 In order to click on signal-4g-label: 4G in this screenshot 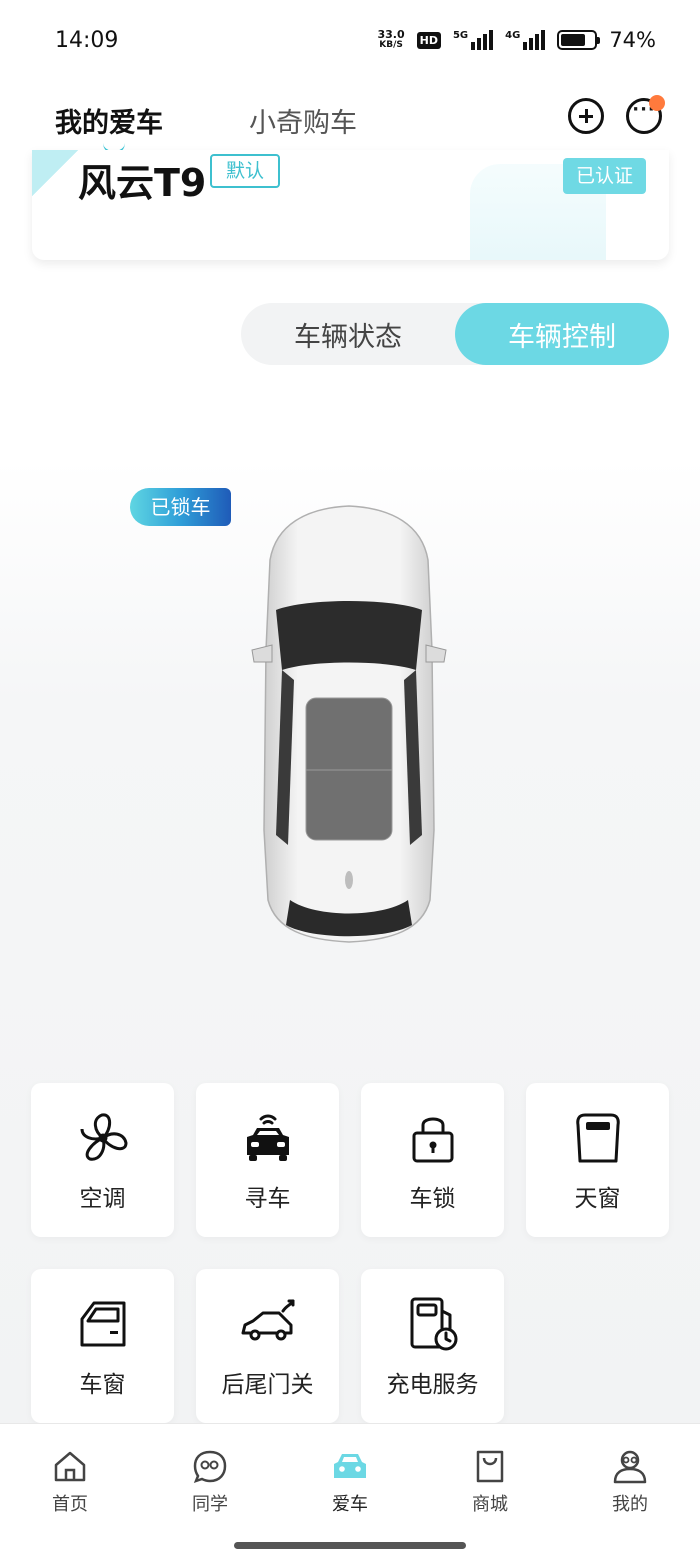, I will do `click(513, 35)`.